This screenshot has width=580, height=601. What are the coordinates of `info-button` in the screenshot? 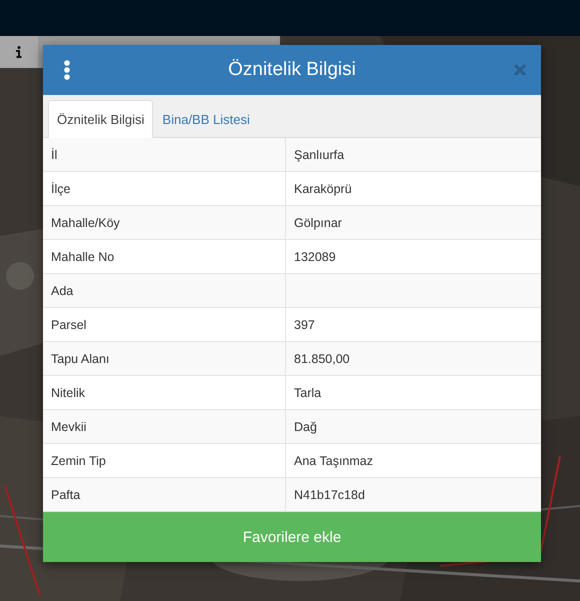 It's located at (19, 52).